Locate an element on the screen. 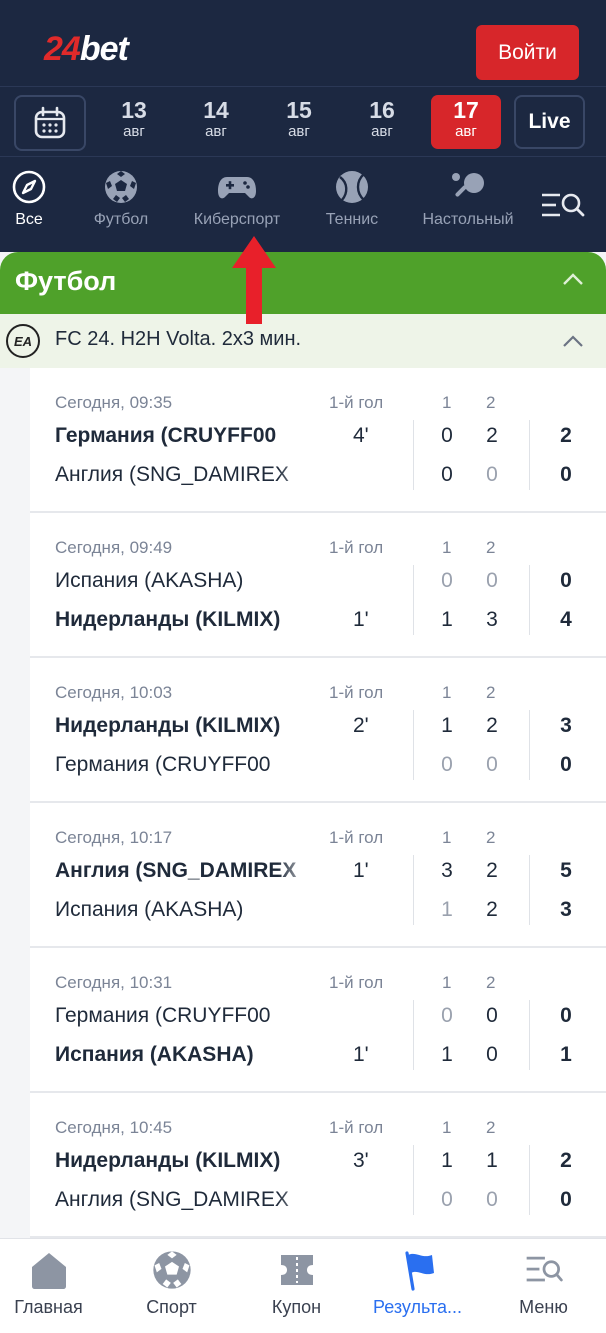 The height and width of the screenshot is (1333, 606). sport-tab-table-tennis: Настольный is located at coordinates (468, 199).